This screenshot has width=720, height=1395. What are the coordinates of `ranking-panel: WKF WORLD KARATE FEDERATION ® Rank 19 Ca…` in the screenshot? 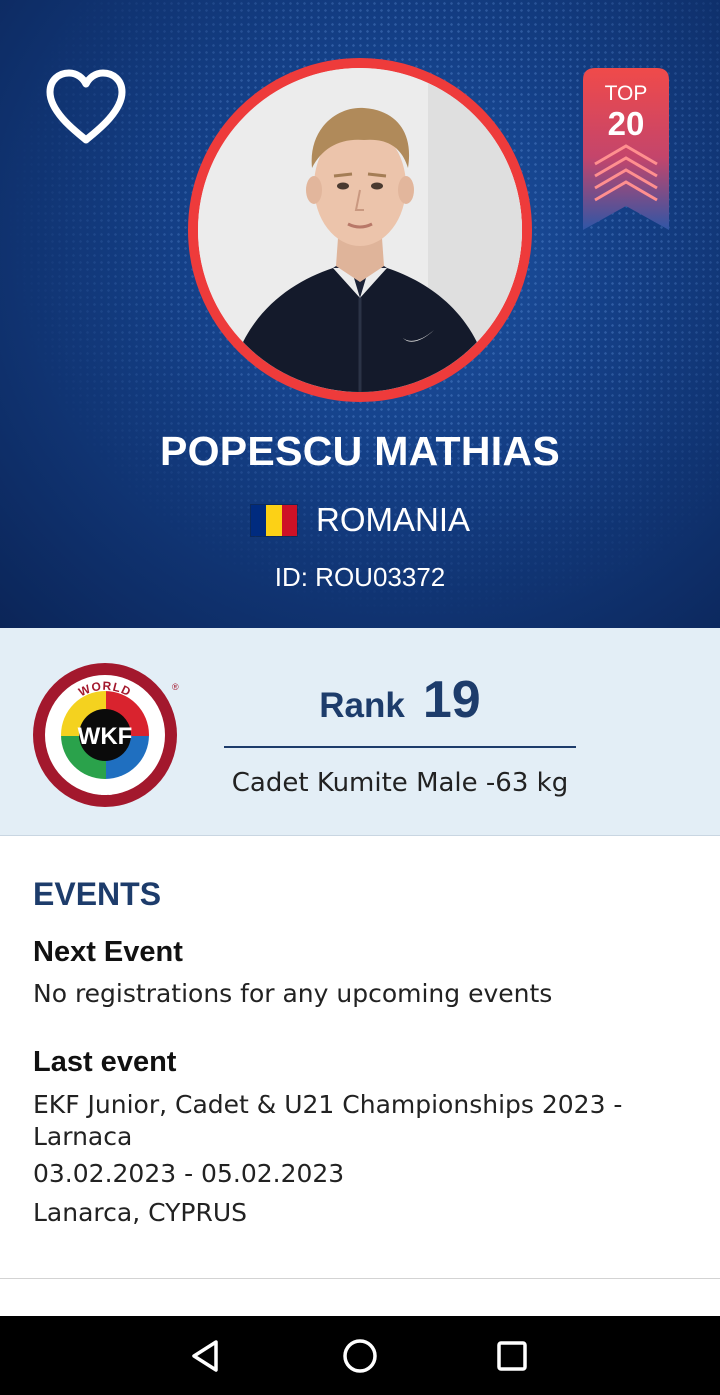 It's located at (360, 732).